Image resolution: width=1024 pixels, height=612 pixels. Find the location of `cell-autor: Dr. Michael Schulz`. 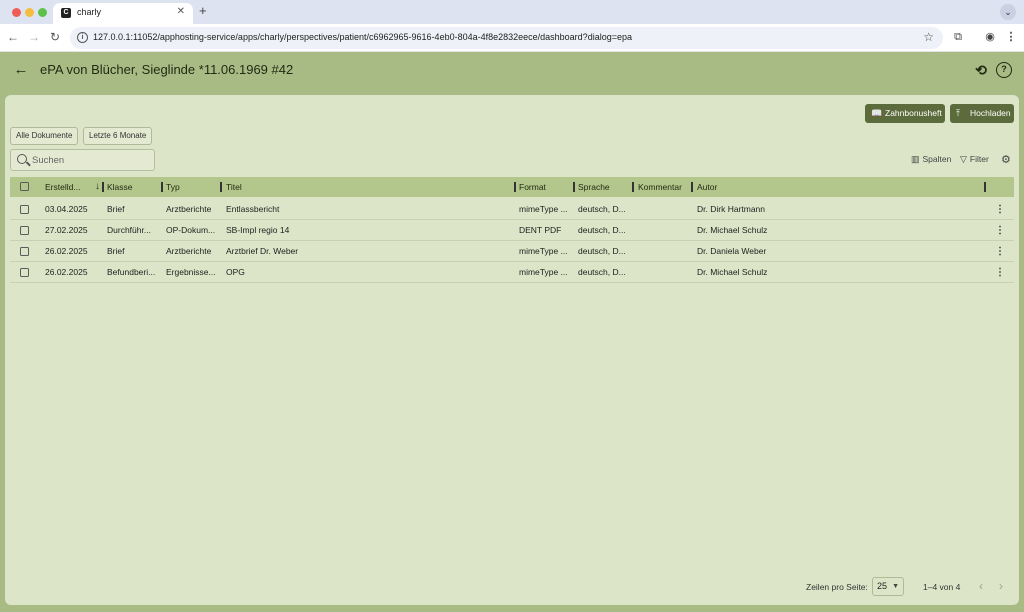

cell-autor: Dr. Michael Schulz is located at coordinates (732, 272).